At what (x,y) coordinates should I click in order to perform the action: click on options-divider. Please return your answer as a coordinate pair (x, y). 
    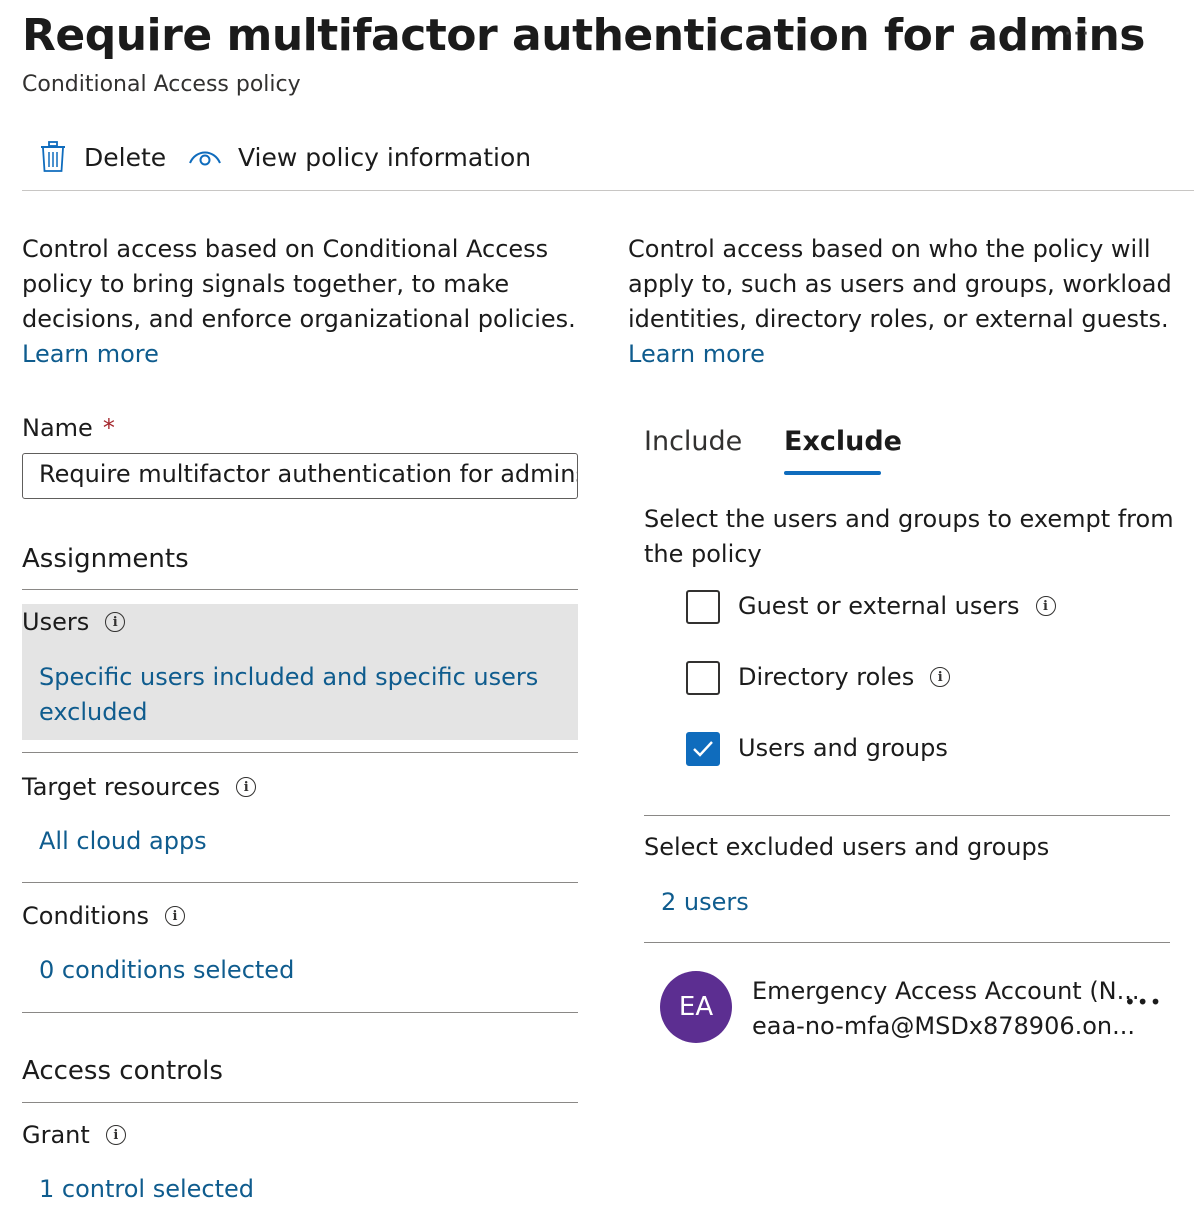
    Looking at the image, I should click on (907, 815).